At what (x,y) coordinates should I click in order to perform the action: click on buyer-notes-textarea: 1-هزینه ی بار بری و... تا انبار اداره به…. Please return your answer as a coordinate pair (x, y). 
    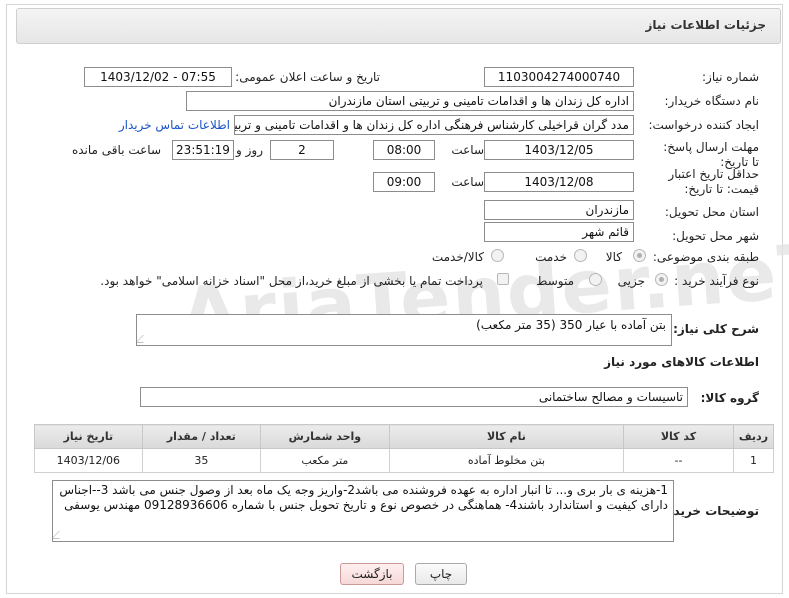
    Looking at the image, I should click on (363, 511).